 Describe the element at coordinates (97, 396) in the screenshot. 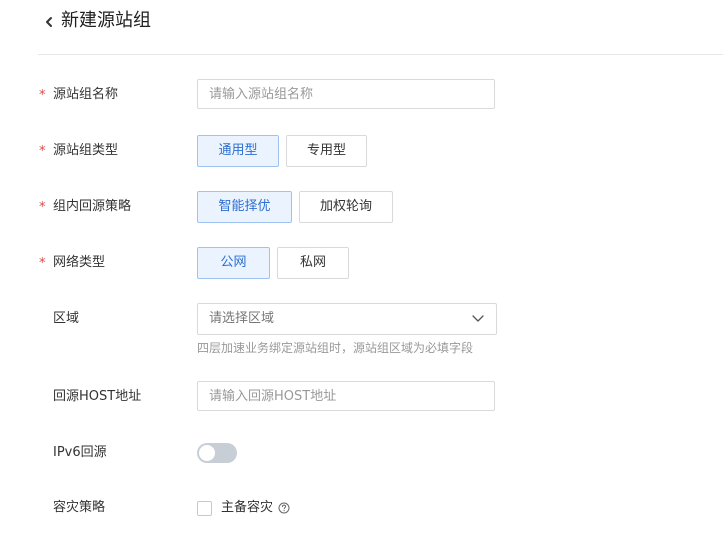

I see `host-label: 回源HOST地址` at that location.